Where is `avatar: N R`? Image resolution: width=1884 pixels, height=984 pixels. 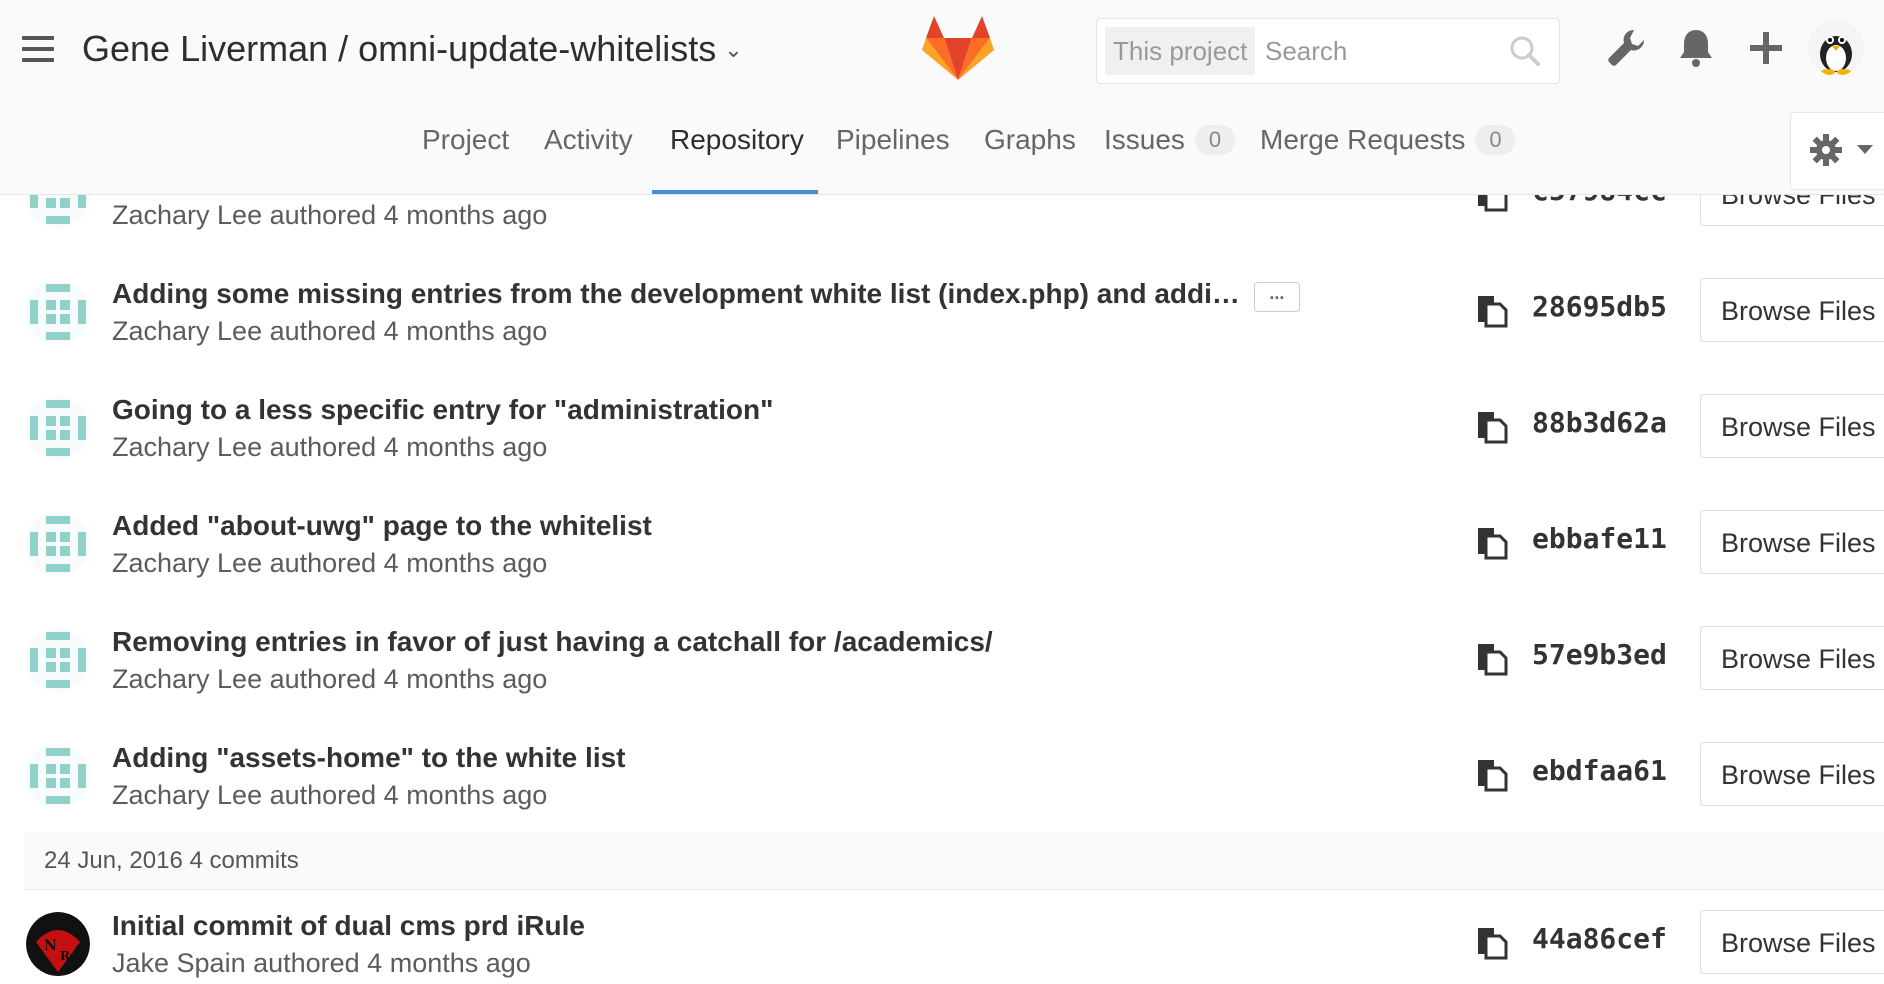
avatar: N R is located at coordinates (58, 944).